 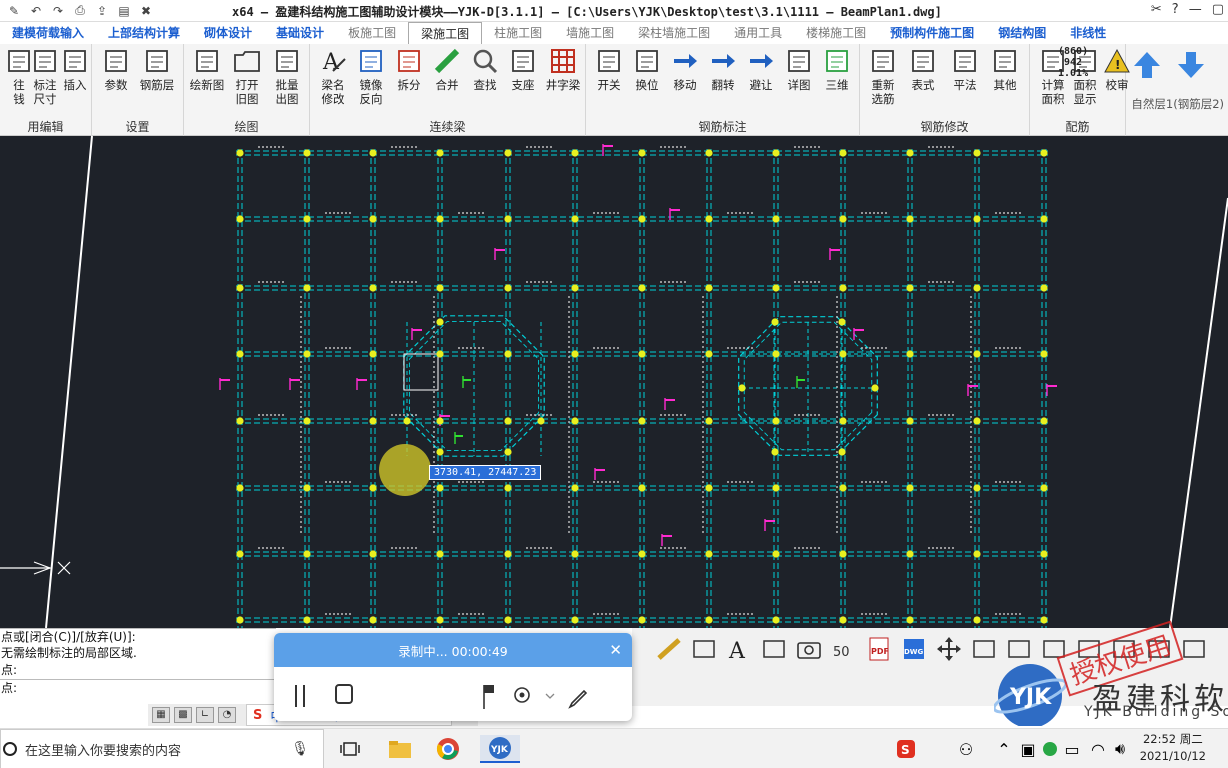 I want to click on ribbon-button: 翻转, so click(x=723, y=80).